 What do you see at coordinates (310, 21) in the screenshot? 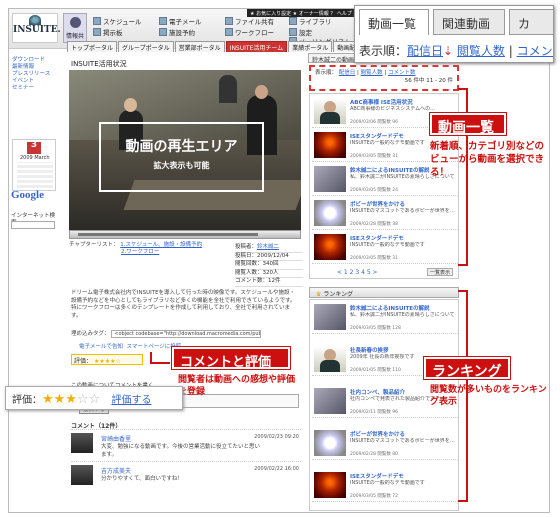
I see `menu-library: ライブラリ` at bounding box center [310, 21].